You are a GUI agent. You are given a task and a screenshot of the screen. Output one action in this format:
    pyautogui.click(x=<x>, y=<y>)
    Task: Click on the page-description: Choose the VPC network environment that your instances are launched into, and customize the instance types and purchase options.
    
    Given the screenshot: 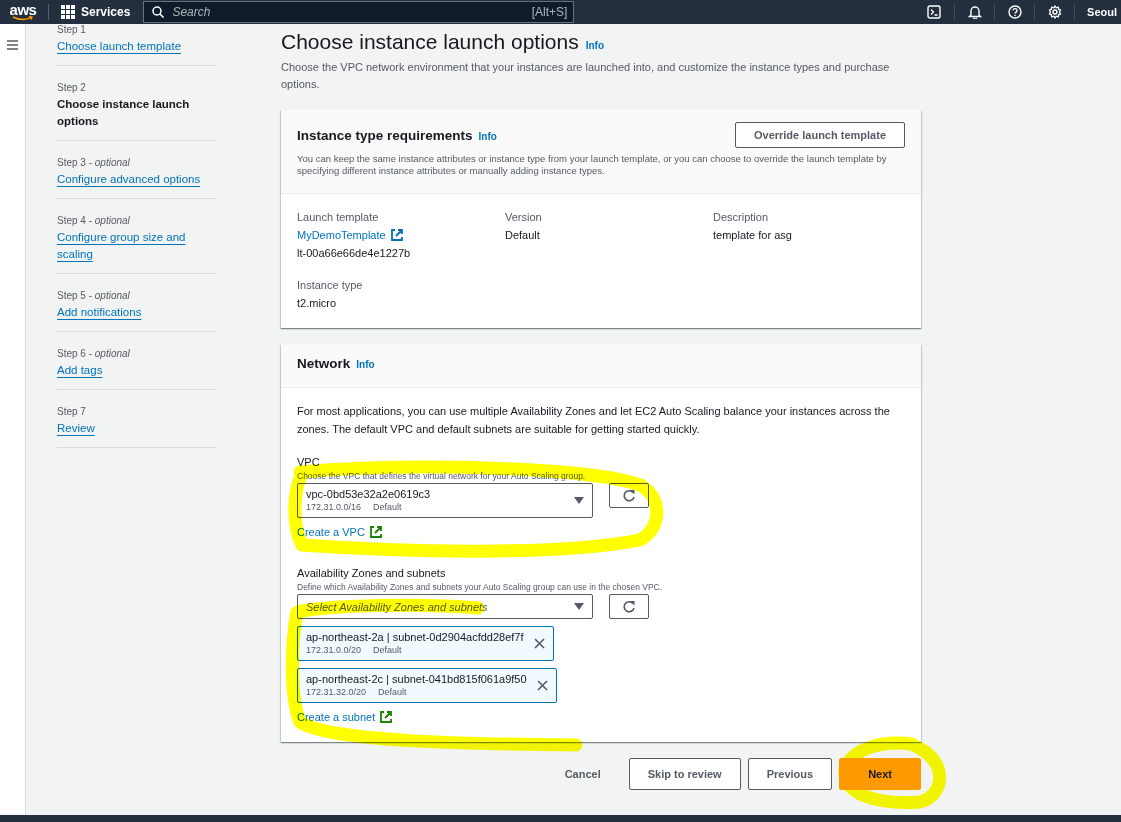 What is the action you would take?
    pyautogui.click(x=586, y=76)
    